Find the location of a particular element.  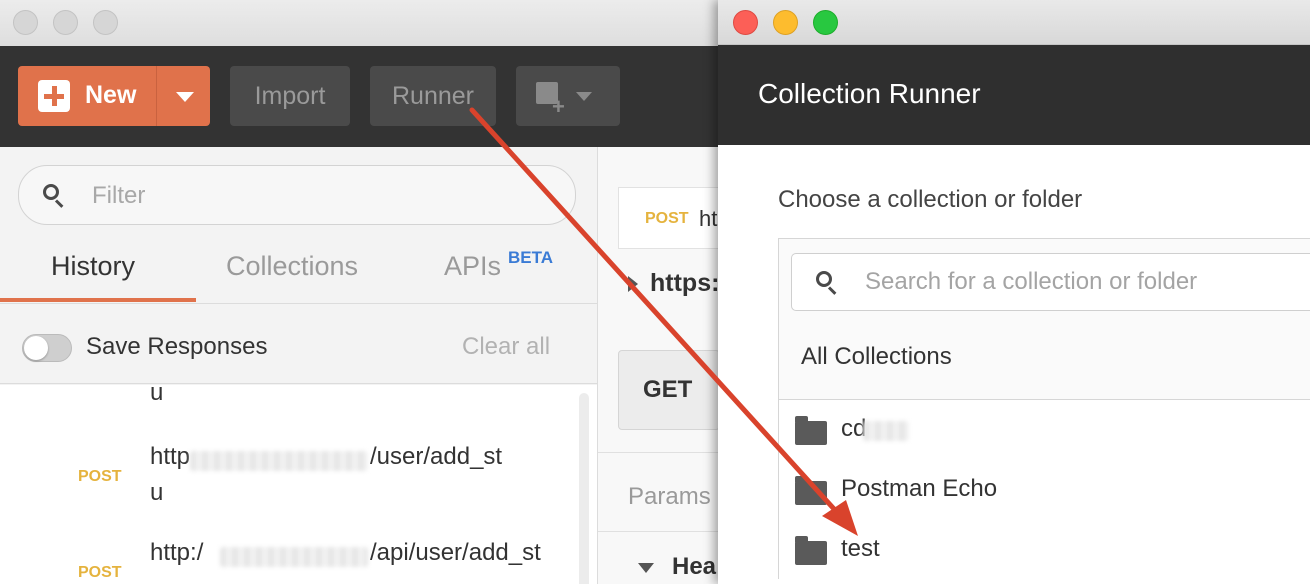

chevron-right-icon is located at coordinates (633, 284).